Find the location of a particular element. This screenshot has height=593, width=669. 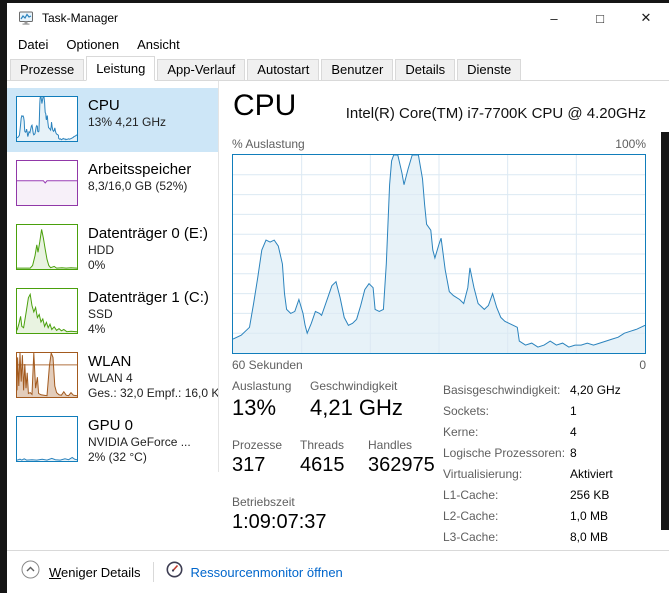

chevron-up-circle-icon is located at coordinates (30, 572).